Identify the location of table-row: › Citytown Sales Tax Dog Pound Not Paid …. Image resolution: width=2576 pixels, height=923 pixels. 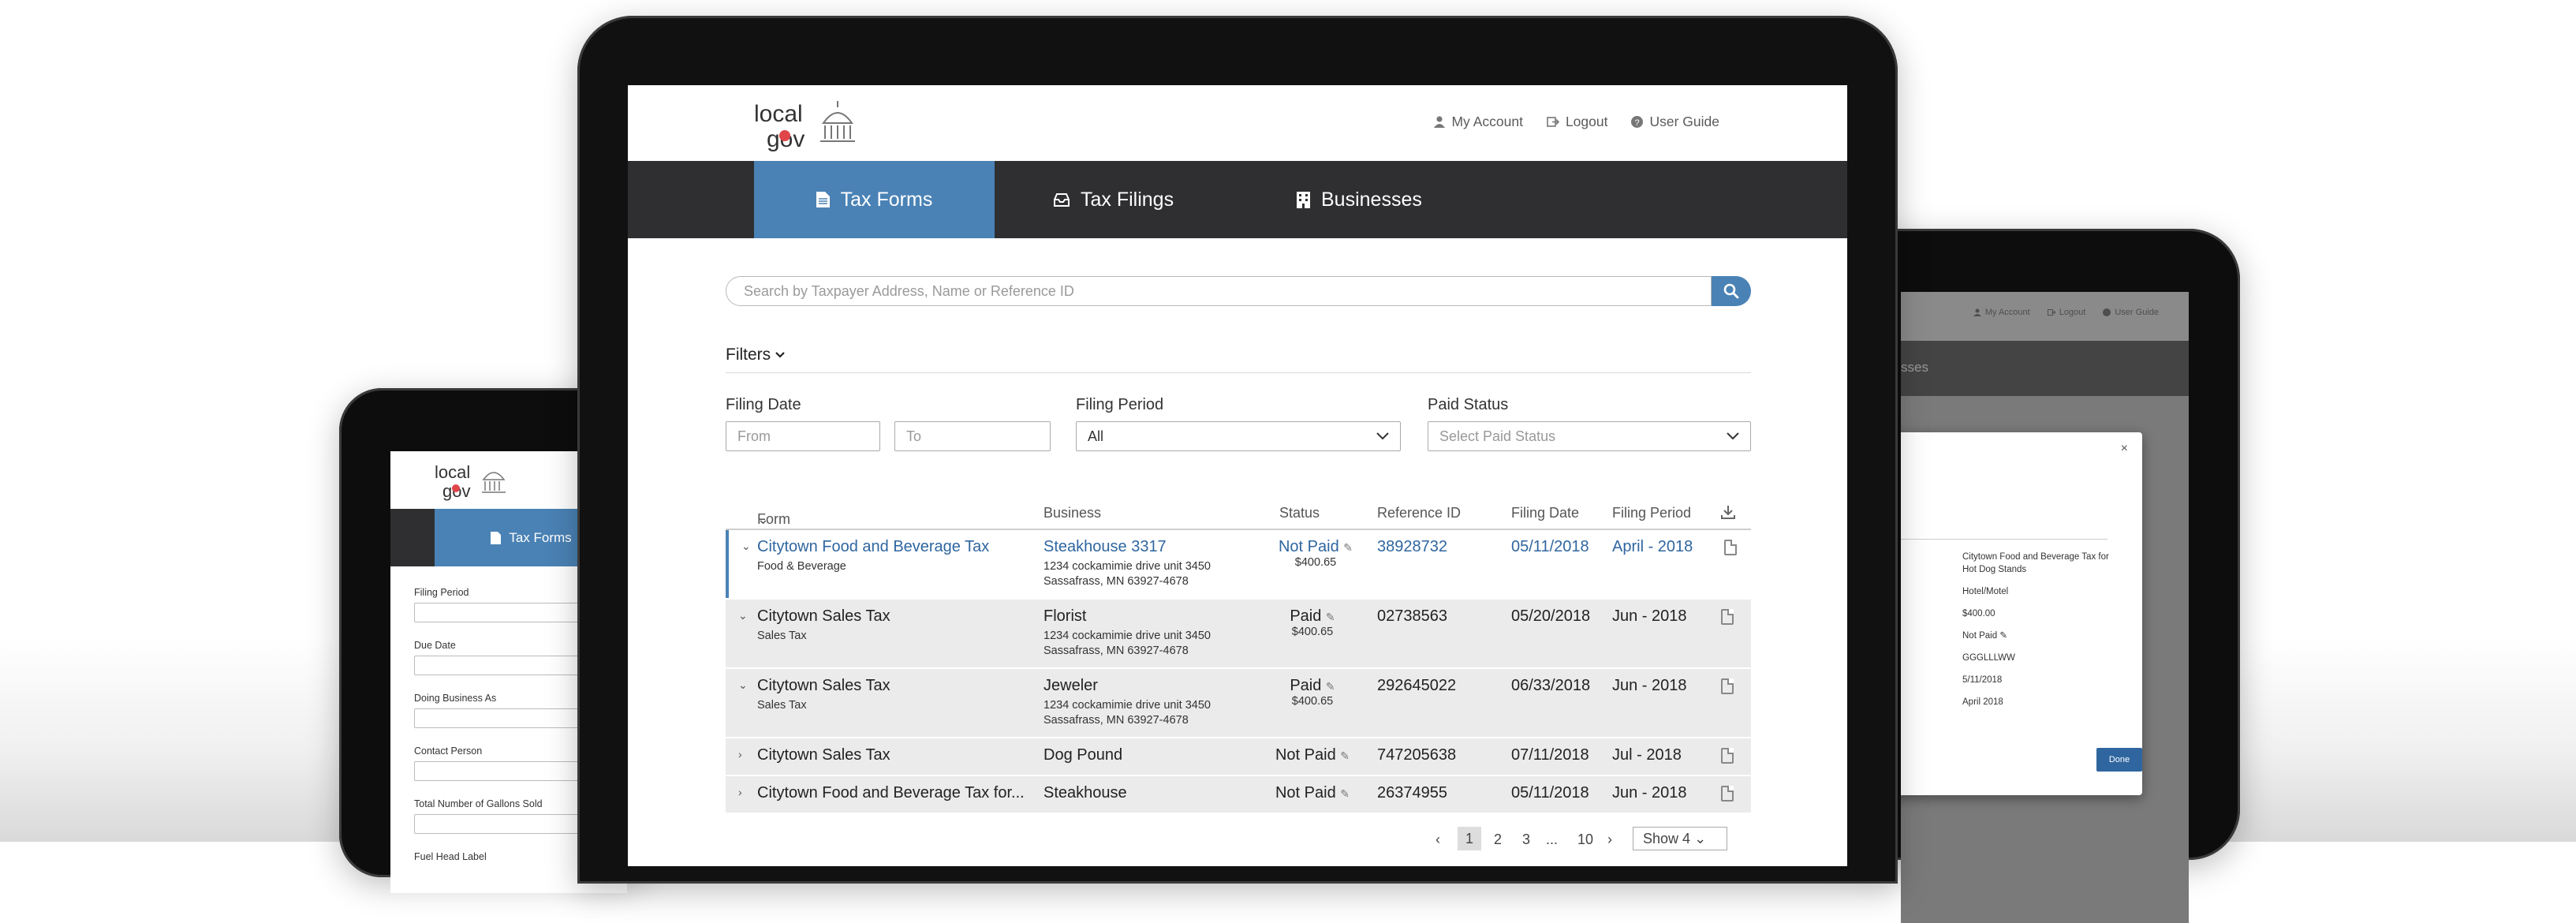
(1238, 756).